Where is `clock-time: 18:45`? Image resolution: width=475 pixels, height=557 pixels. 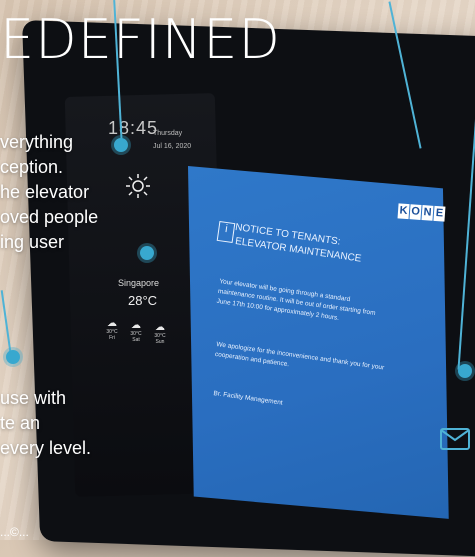
clock-time: 18:45 is located at coordinates (133, 128).